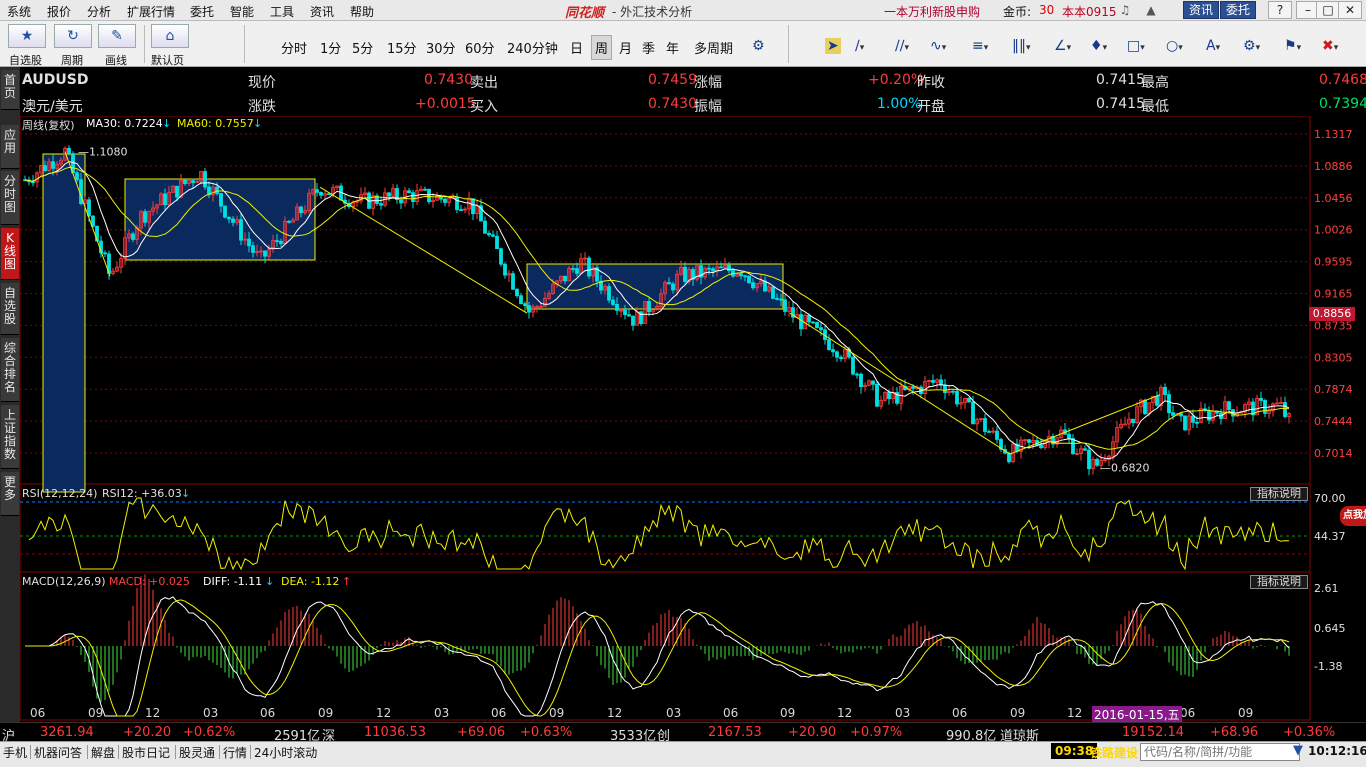 Image resolution: width=1366 pixels, height=767 pixels. Describe the element at coordinates (833, 46) in the screenshot. I see `pointer-icon: ➤` at that location.